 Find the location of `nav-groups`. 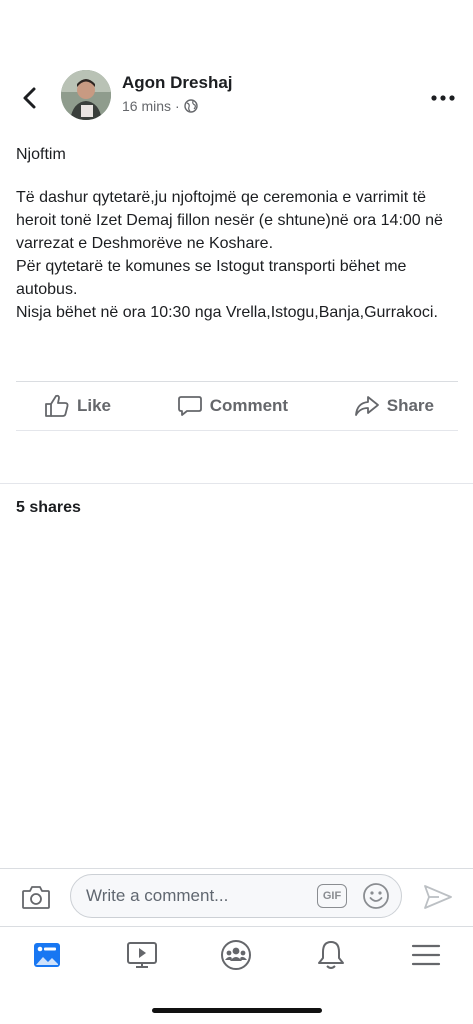

nav-groups is located at coordinates (236, 955).